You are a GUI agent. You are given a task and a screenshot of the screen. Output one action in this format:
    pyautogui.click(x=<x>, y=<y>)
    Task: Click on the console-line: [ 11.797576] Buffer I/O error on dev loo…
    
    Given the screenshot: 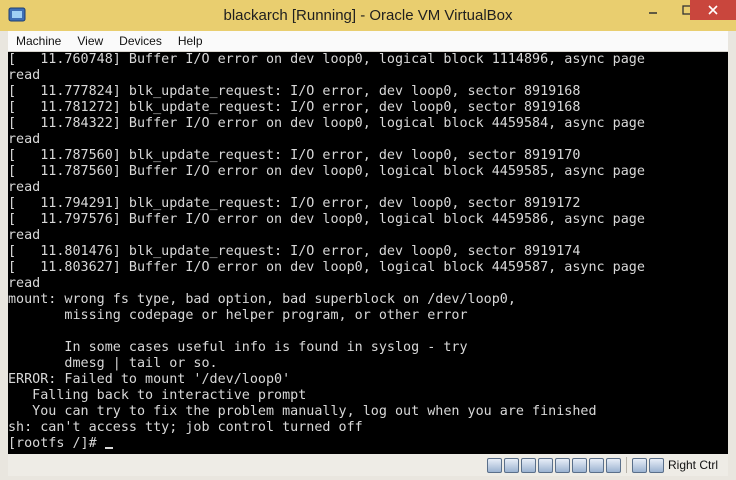 What is the action you would take?
    pyautogui.click(x=326, y=219)
    